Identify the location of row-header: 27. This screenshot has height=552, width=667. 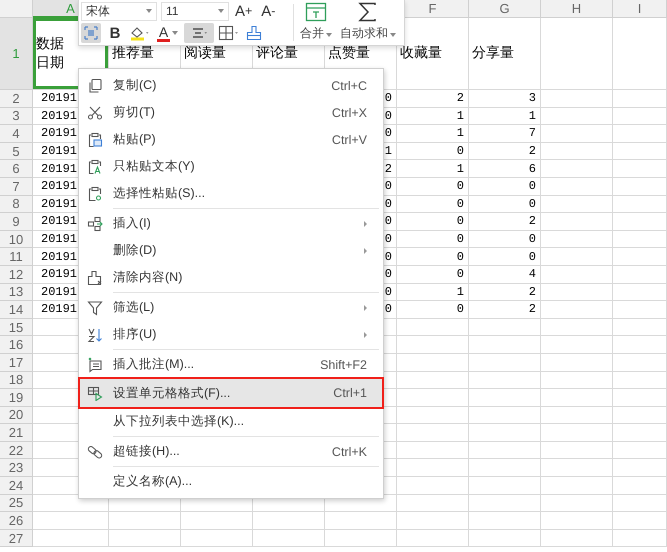
(16, 539).